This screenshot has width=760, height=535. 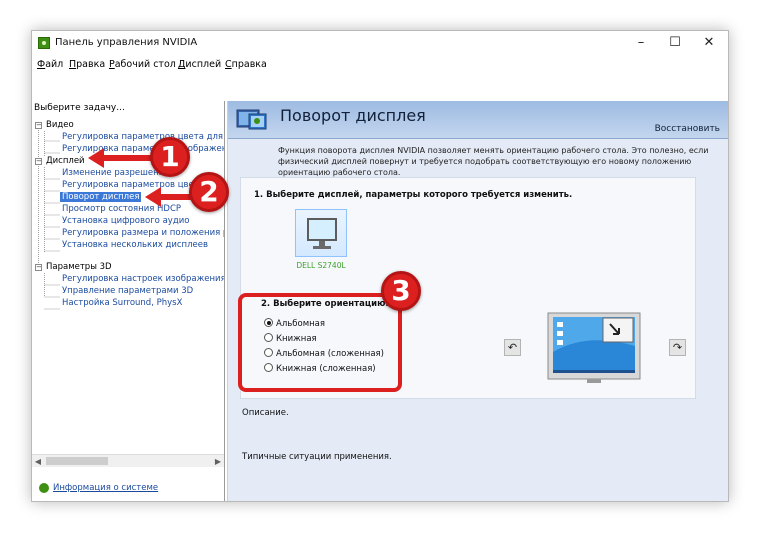 What do you see at coordinates (126, 42) in the screenshot?
I see `window-title: Панель управления NVIDIA` at bounding box center [126, 42].